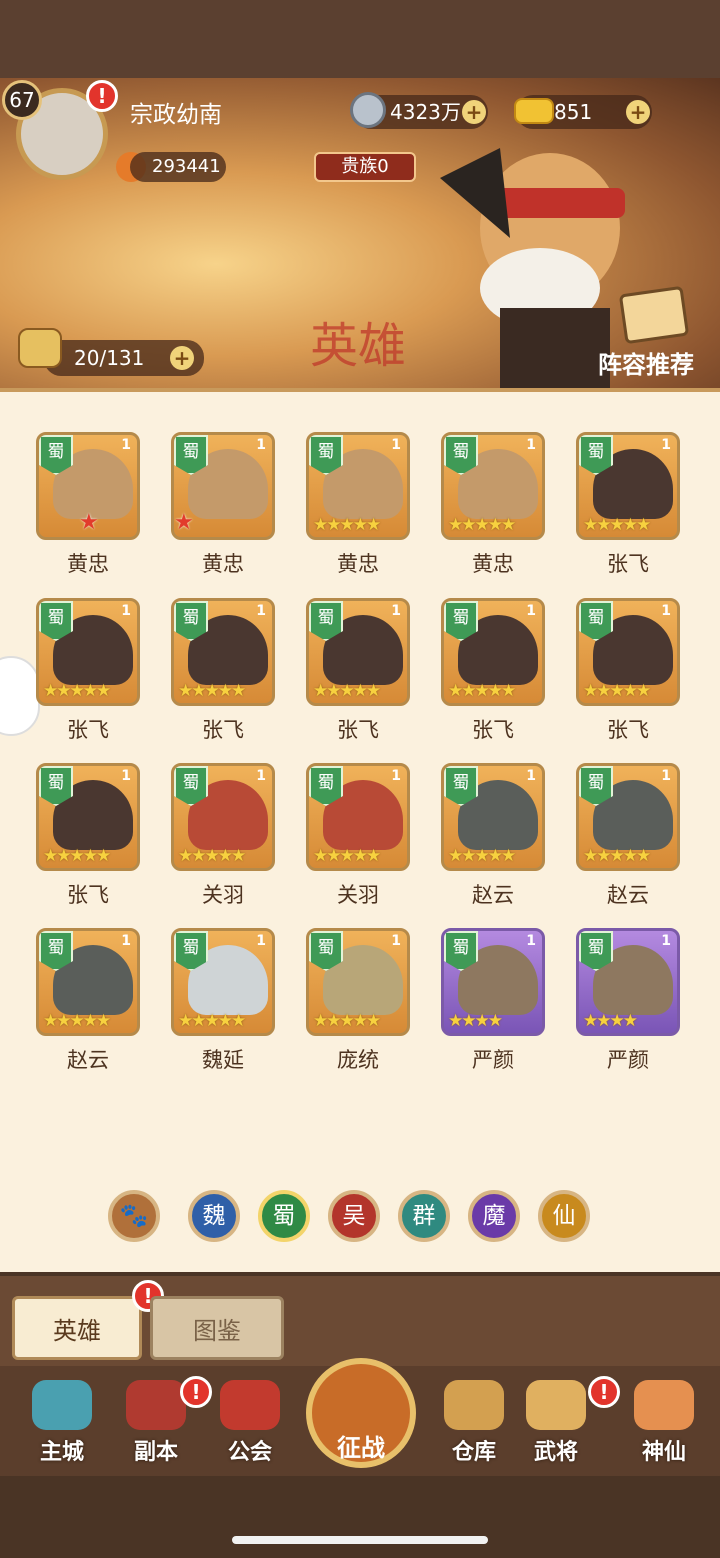 Image resolution: width=720 pixels, height=1558 pixels. I want to click on gold-ingot-icon, so click(534, 111).